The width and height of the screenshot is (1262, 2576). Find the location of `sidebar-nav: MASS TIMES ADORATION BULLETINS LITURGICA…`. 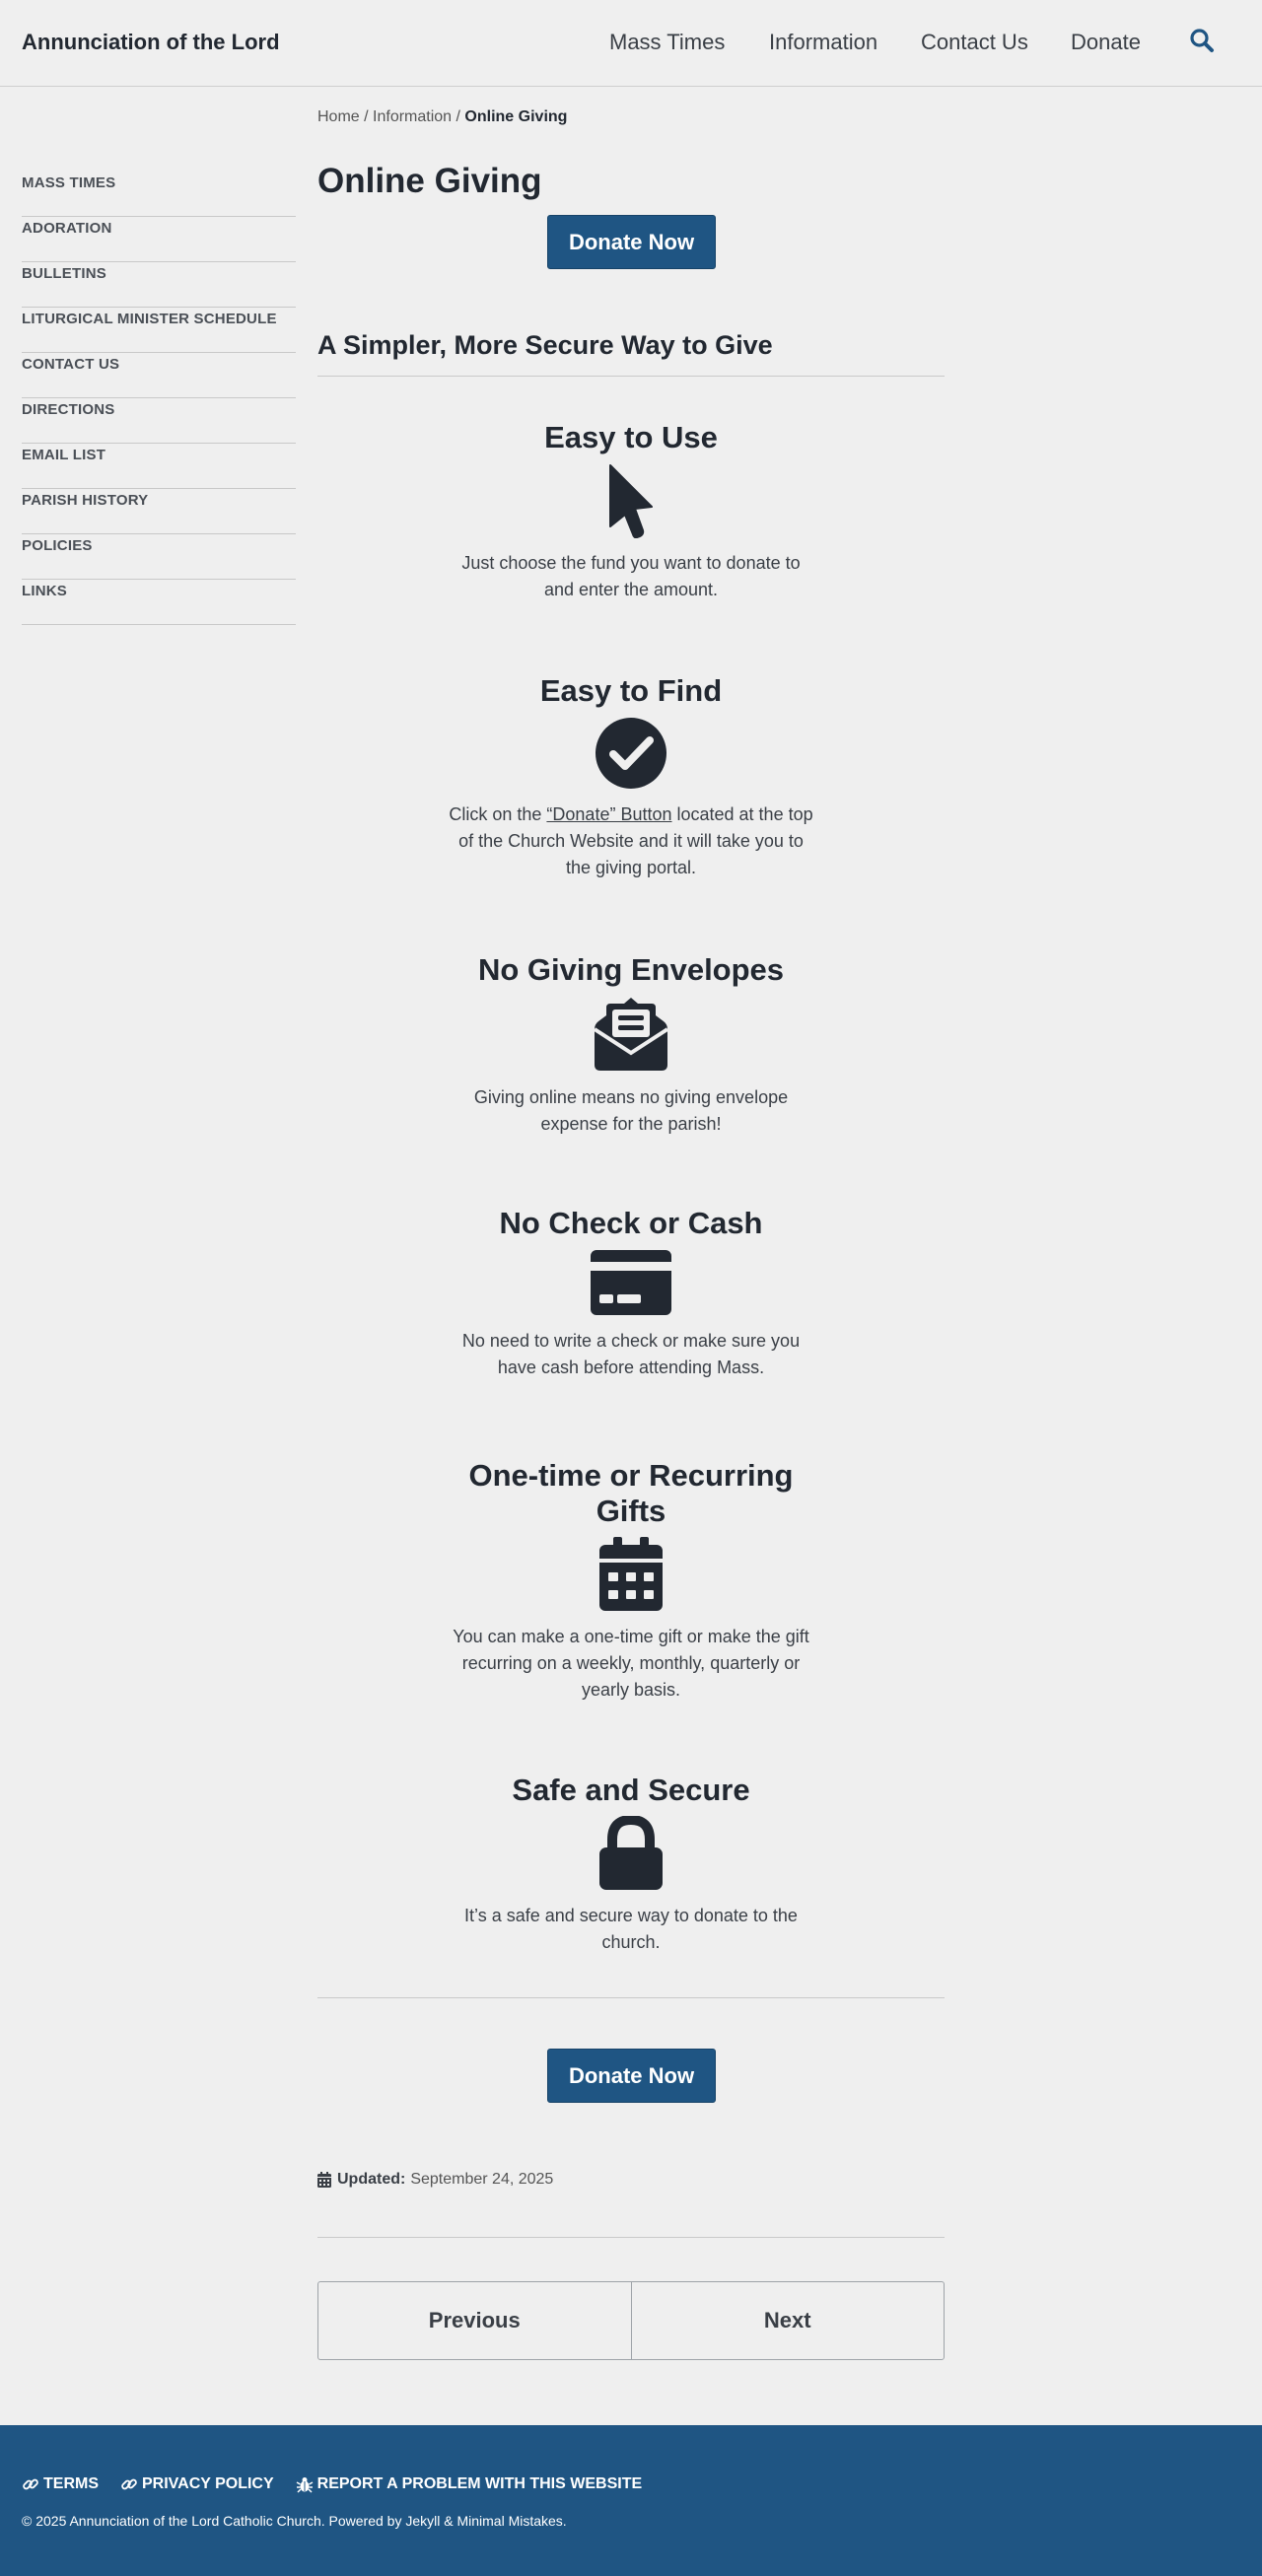

sidebar-nav: MASS TIMES ADORATION BULLETINS LITURGICA… is located at coordinates (159, 399).